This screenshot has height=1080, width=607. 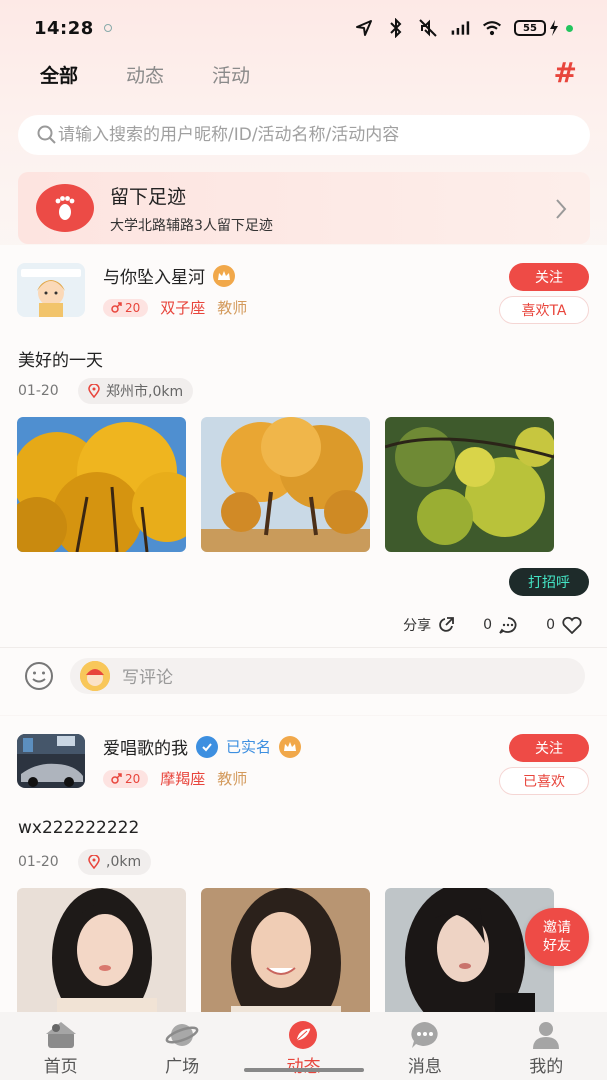 I want to click on post-actions: 分享 0 0, so click(x=493, y=625).